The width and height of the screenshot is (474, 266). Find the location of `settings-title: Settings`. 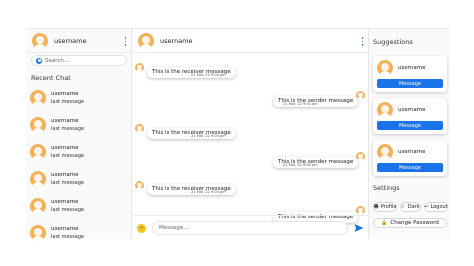

settings-title: Settings is located at coordinates (386, 188).